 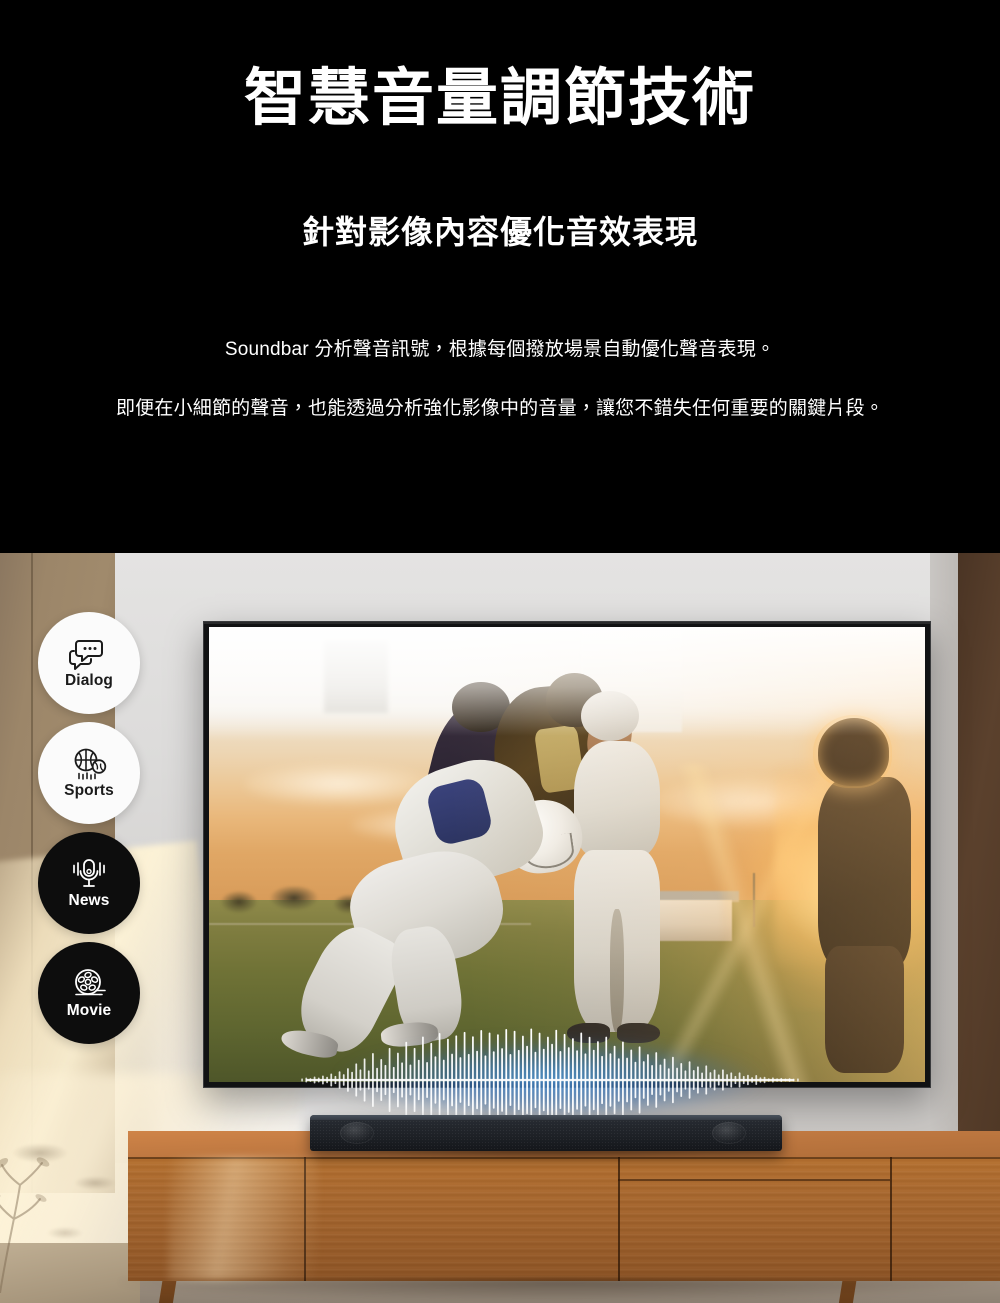 I want to click on microphone-icon, so click(x=89, y=872).